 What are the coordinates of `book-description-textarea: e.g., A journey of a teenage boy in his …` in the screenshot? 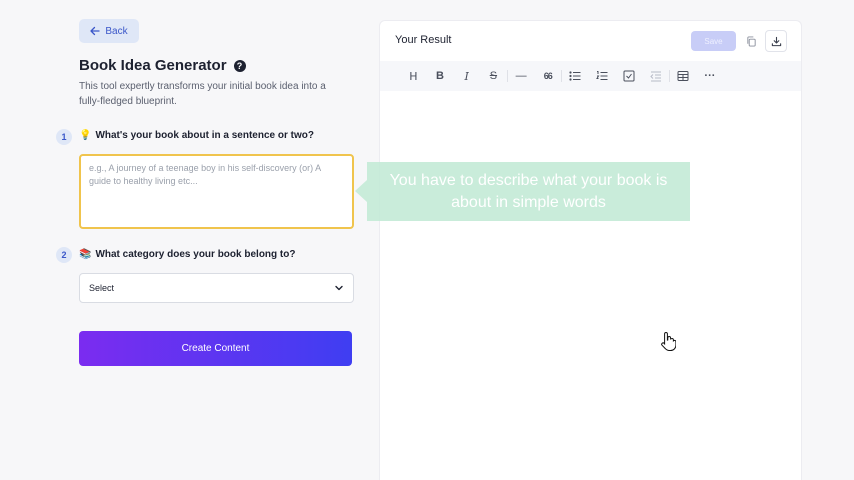 It's located at (216, 191).